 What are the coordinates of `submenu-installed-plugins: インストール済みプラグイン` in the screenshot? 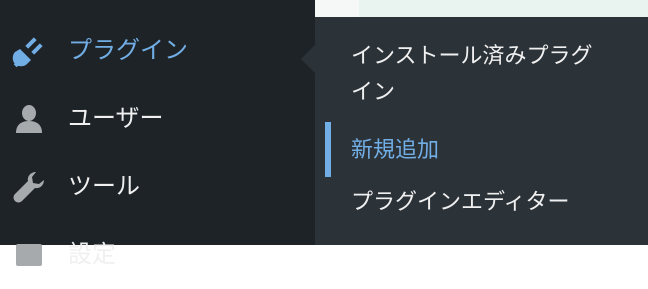 It's located at (481, 75).